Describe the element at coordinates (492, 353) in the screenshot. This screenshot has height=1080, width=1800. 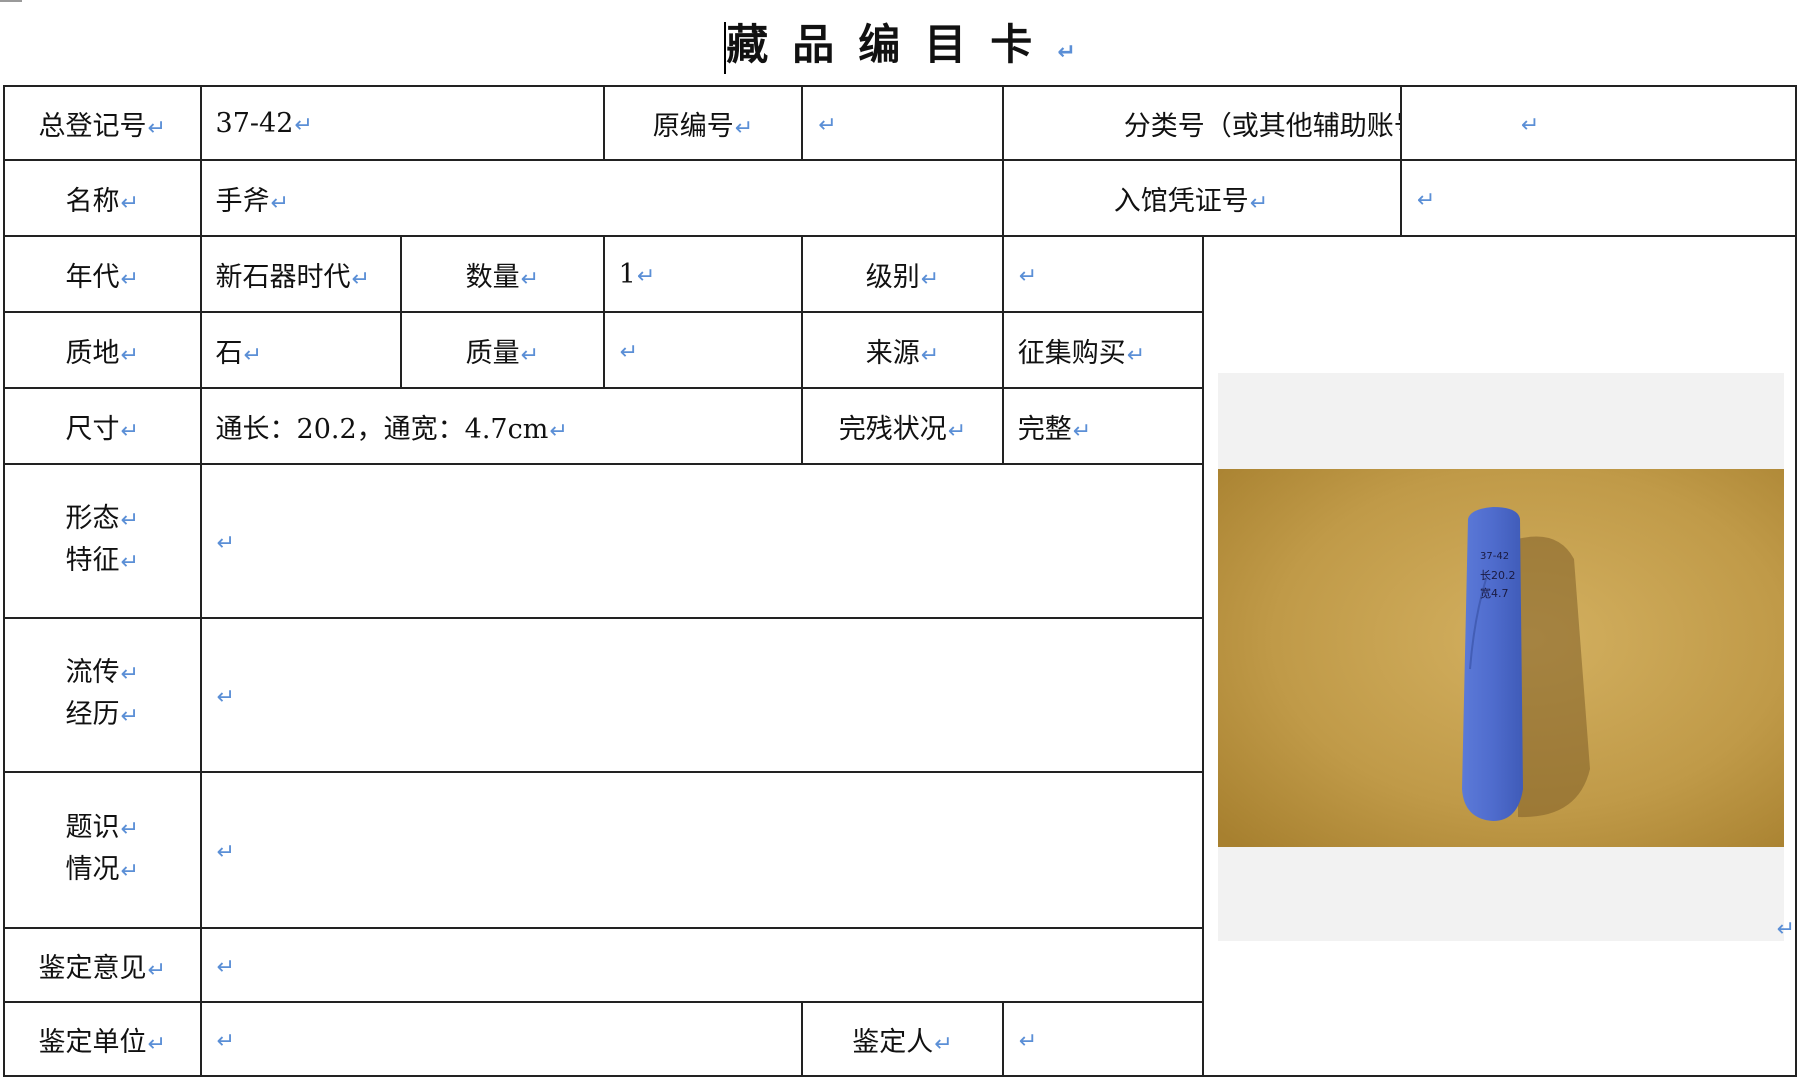
I see `weight-label: 质量` at that location.